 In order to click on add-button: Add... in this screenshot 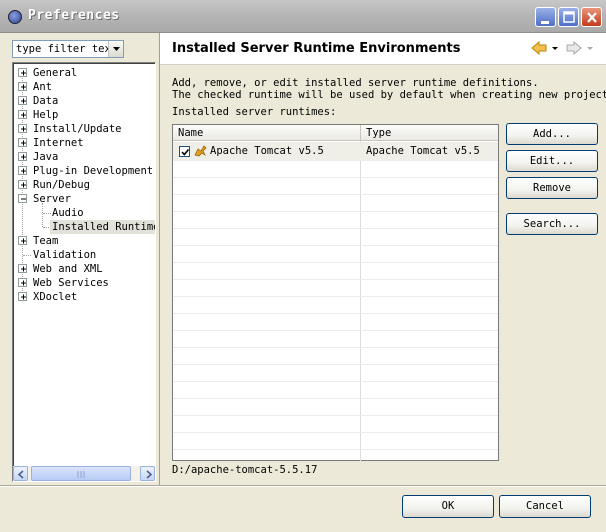, I will do `click(552, 134)`.